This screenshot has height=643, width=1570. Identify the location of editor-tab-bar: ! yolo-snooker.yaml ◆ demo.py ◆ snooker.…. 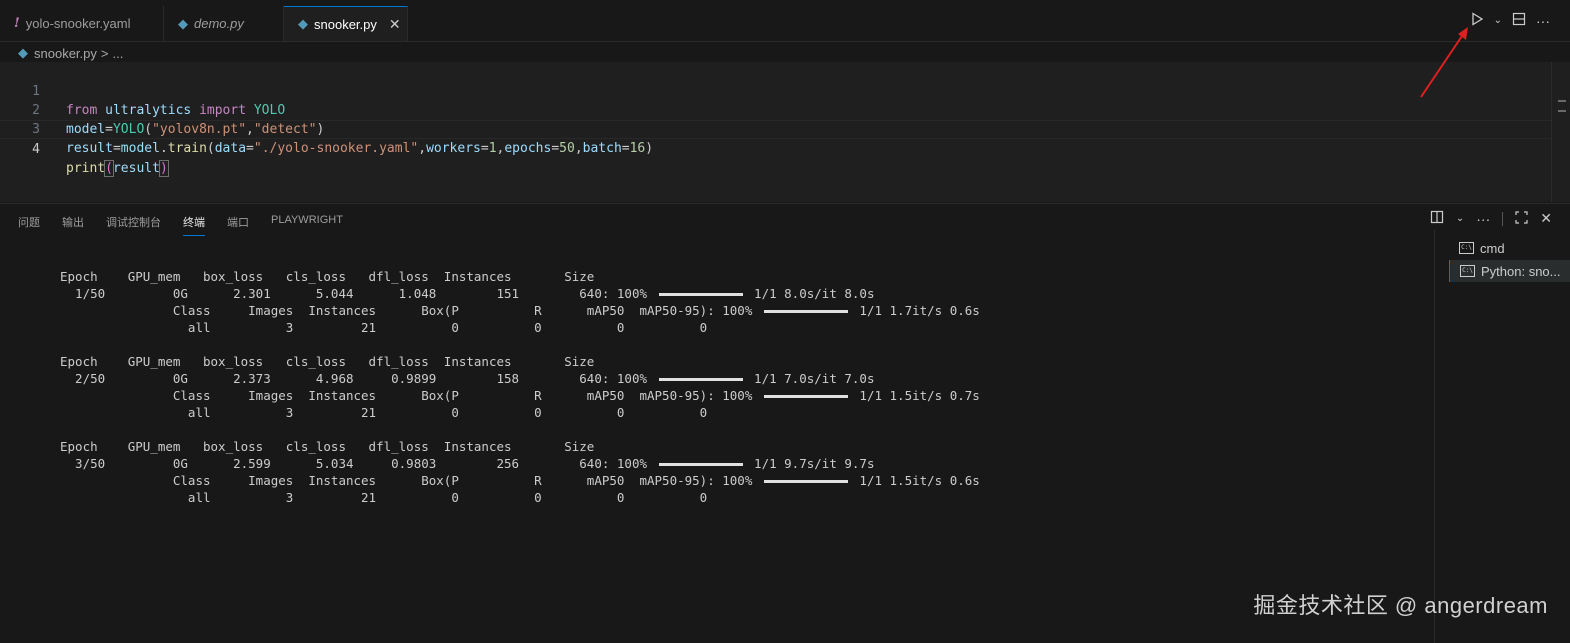
(785, 21).